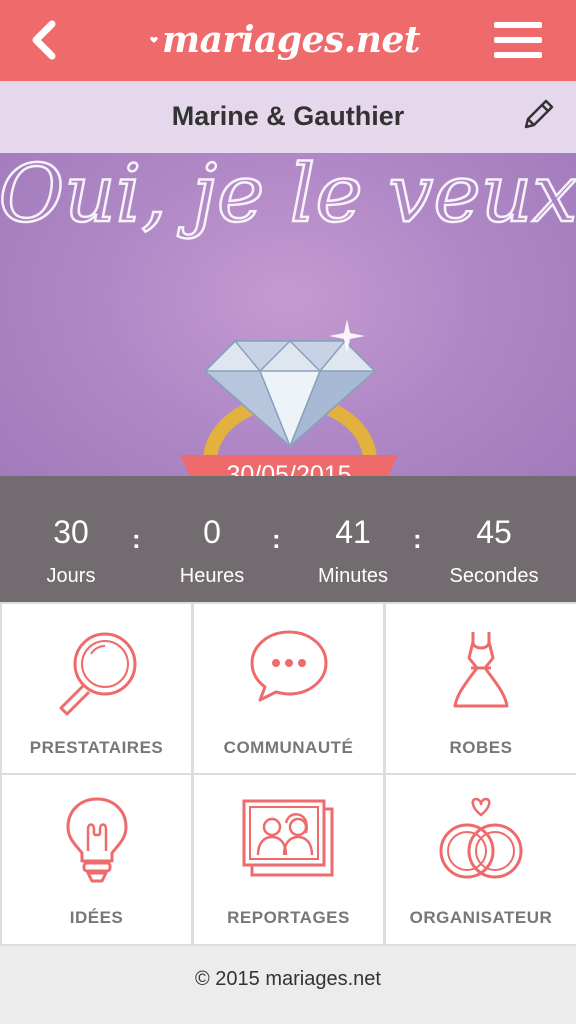 The width and height of the screenshot is (576, 1024). I want to click on pencil-icon, so click(539, 114).